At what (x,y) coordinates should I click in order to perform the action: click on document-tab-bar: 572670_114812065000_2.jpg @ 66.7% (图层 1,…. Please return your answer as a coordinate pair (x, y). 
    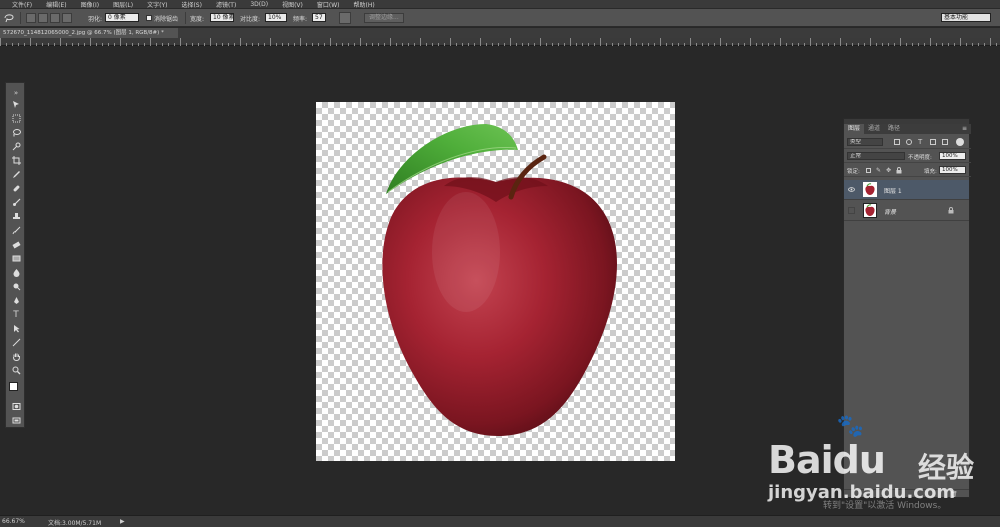
    Looking at the image, I should click on (500, 33).